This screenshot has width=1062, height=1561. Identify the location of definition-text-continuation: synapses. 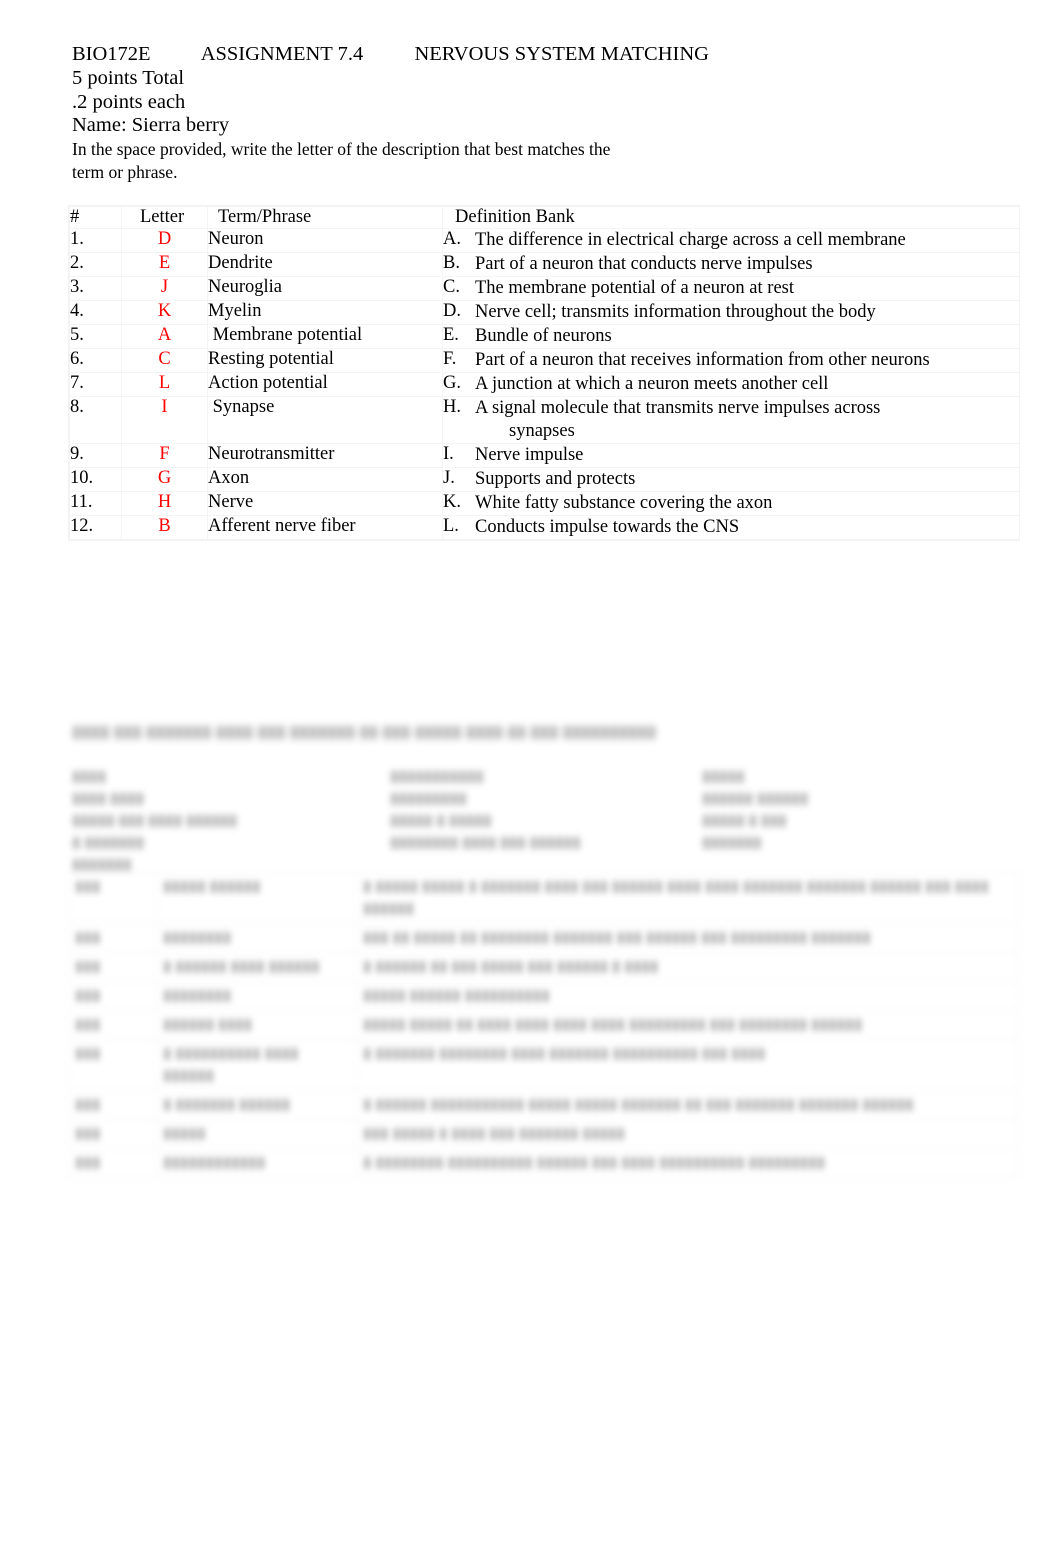
(542, 431).